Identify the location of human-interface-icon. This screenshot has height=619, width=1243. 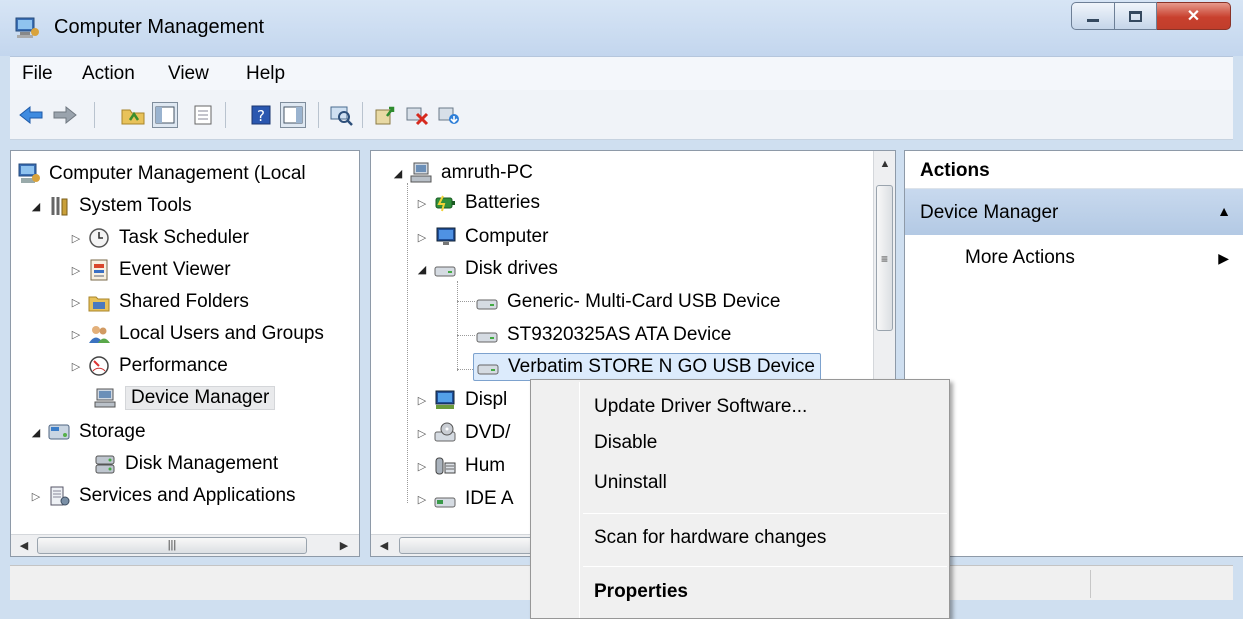
(445, 466).